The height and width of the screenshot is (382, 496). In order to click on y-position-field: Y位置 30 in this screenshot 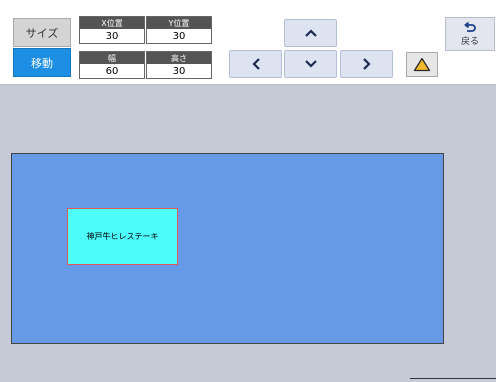, I will do `click(179, 30)`.